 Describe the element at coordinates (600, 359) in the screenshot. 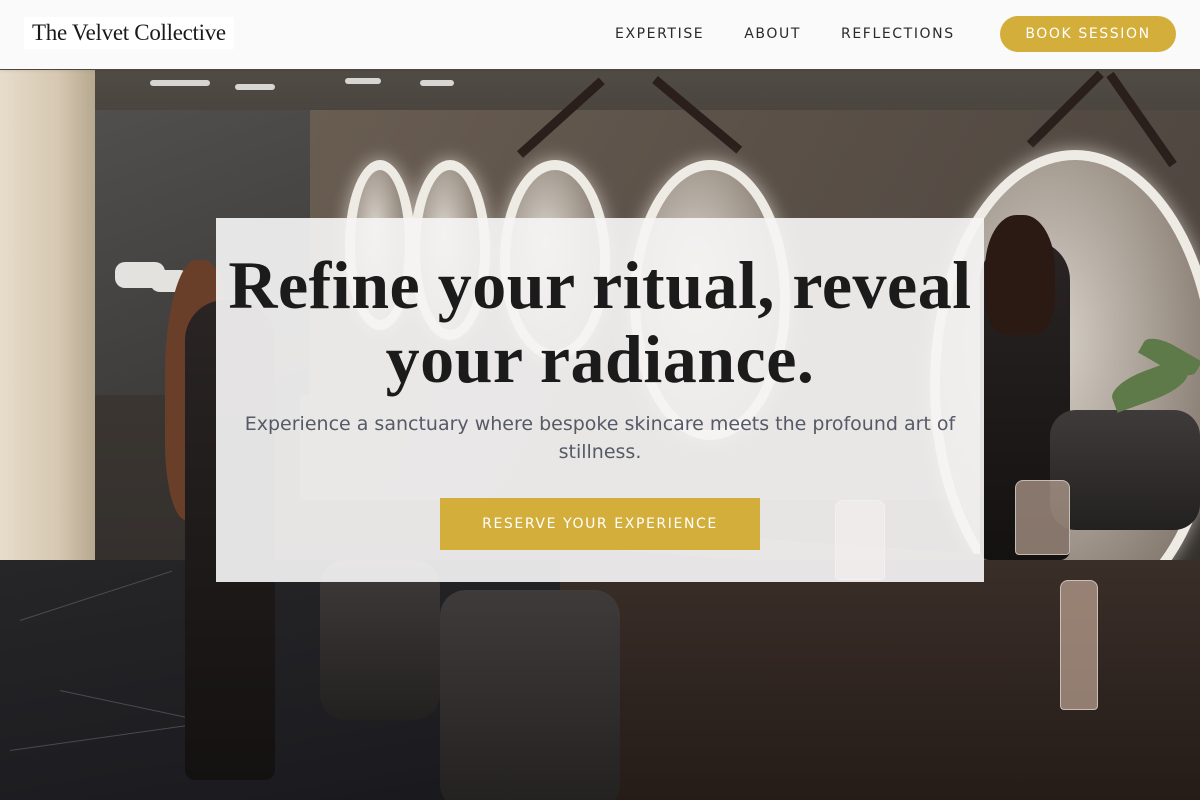

I see `hero-title-line-2: your radiance.` at that location.